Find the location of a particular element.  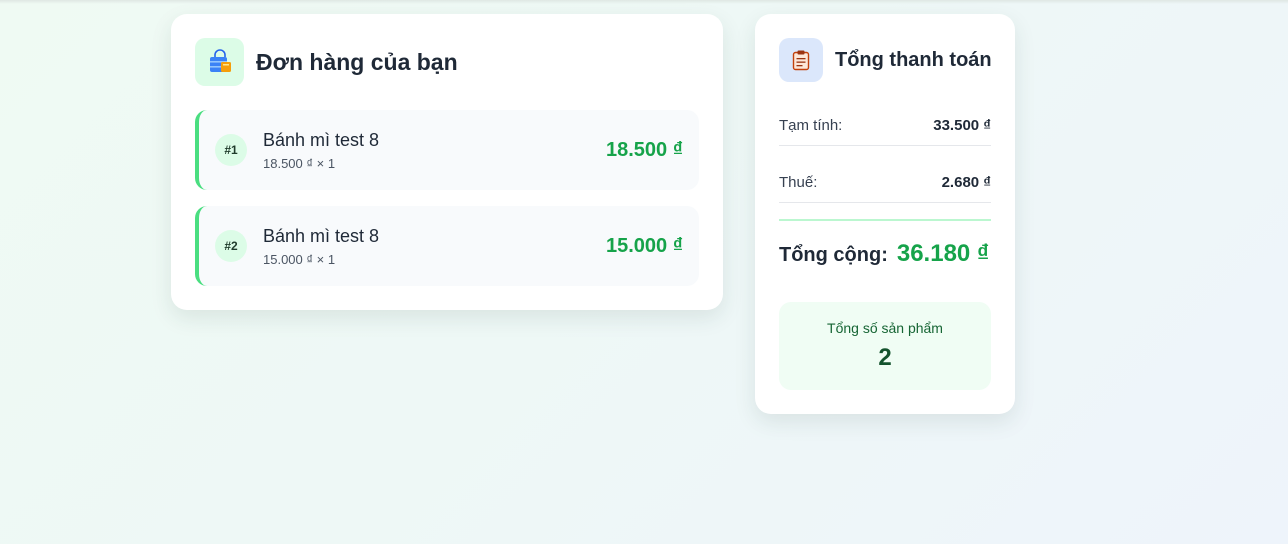

order-item-price: 18.500 ₫ is located at coordinates (644, 150).